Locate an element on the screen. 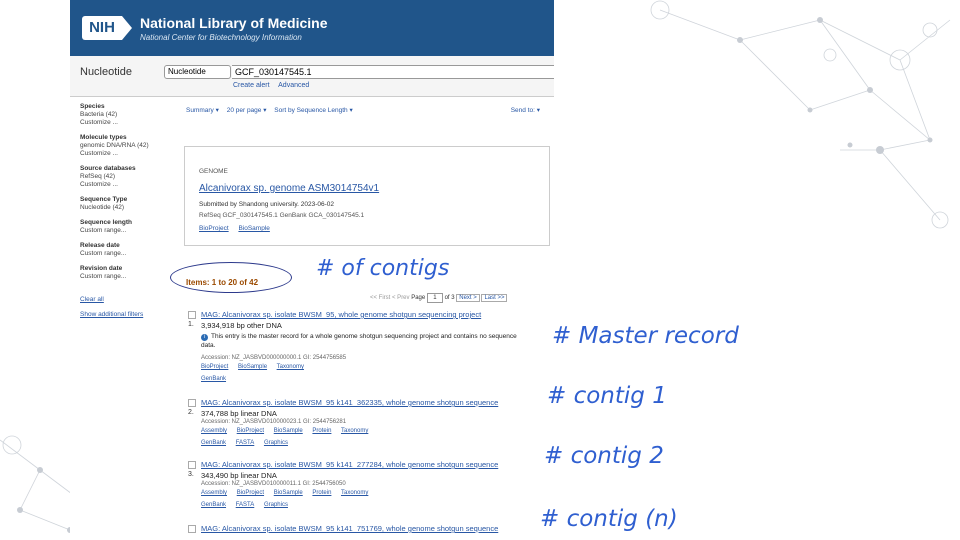  facet-option: Bacteria (42) is located at coordinates (127, 115).